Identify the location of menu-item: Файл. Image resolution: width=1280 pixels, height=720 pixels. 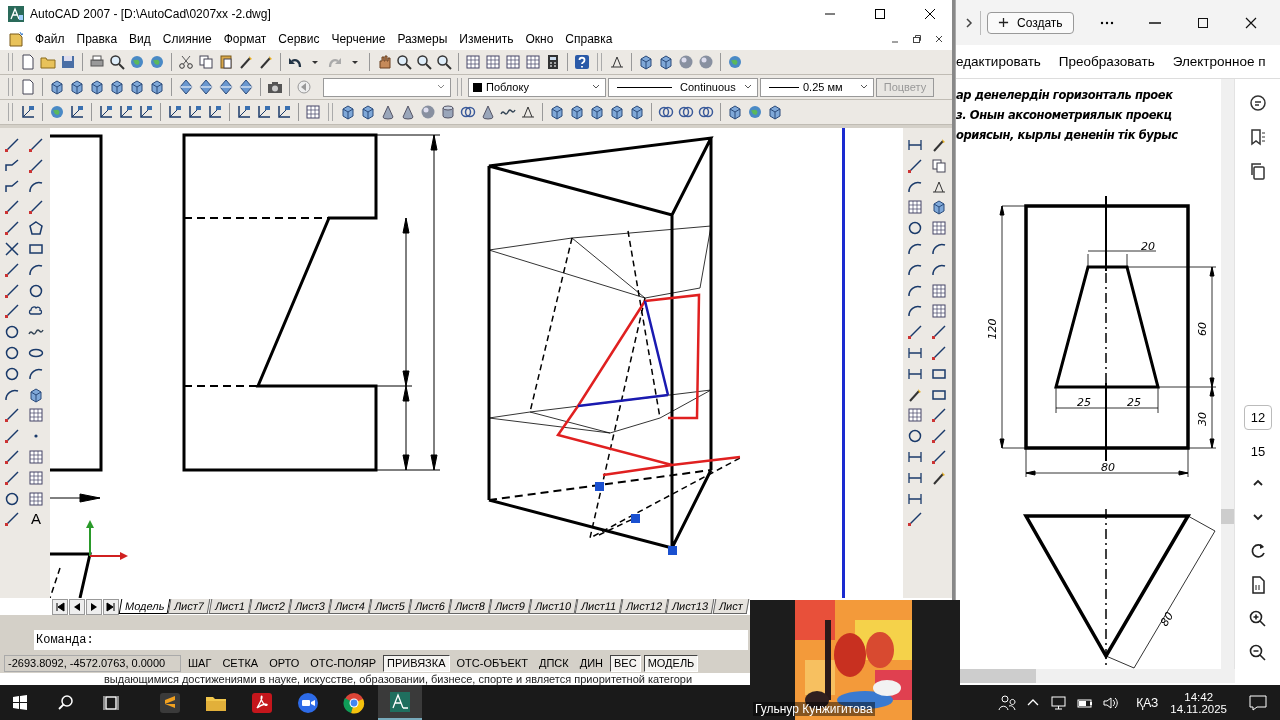
(50, 39).